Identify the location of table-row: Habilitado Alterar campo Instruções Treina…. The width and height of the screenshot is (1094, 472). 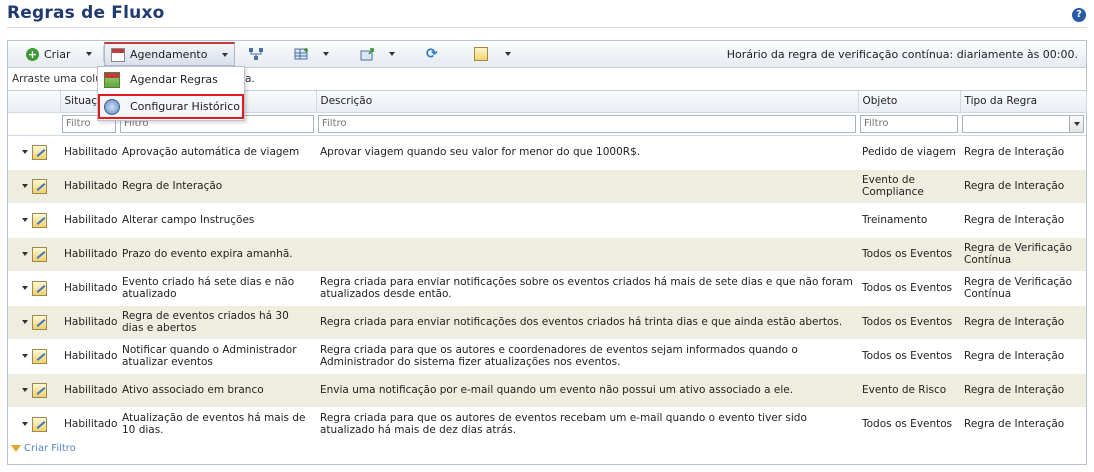
(547, 220).